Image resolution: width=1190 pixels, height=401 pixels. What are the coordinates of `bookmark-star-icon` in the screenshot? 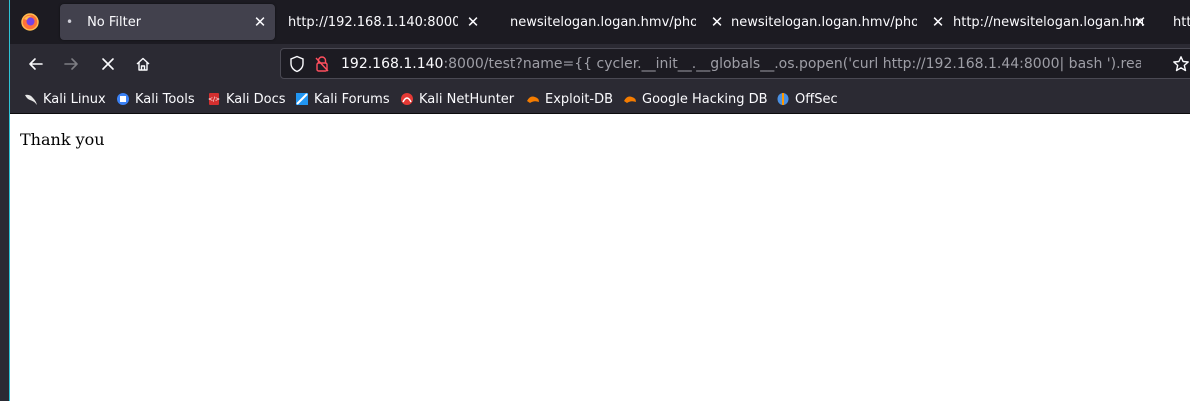 It's located at (1181, 64).